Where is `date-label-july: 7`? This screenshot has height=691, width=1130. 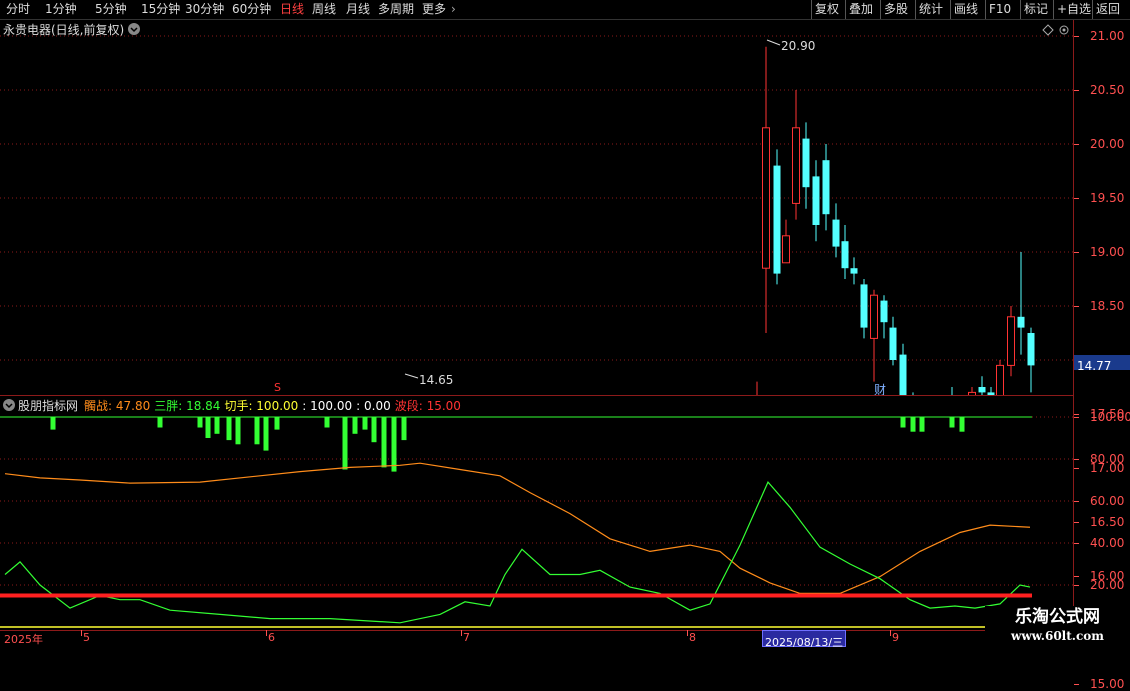
date-label-july: 7 is located at coordinates (466, 637).